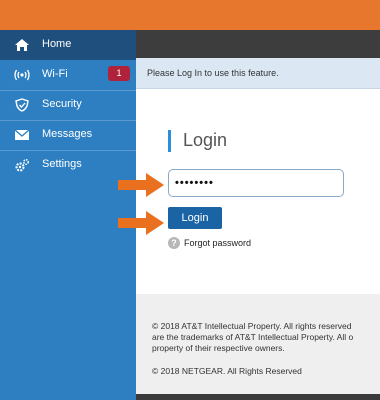 The image size is (380, 400). I want to click on login-notice-bar: Please Log In to use this feature., so click(258, 73).